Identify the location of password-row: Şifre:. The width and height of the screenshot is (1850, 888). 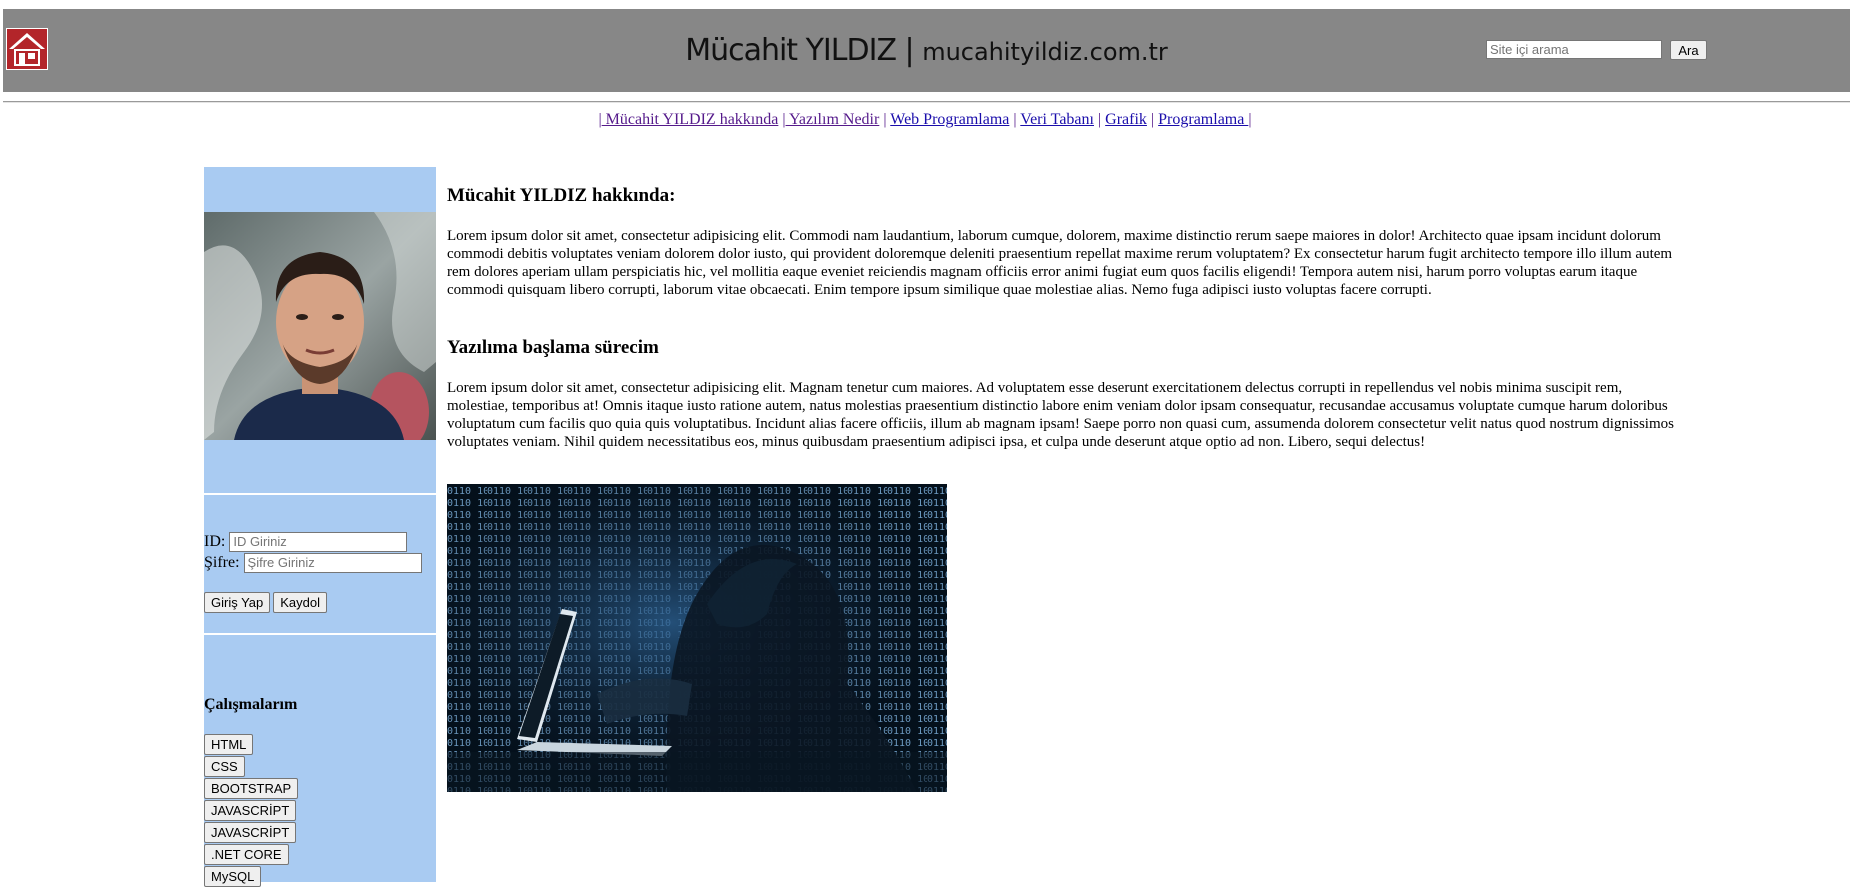
(320, 562).